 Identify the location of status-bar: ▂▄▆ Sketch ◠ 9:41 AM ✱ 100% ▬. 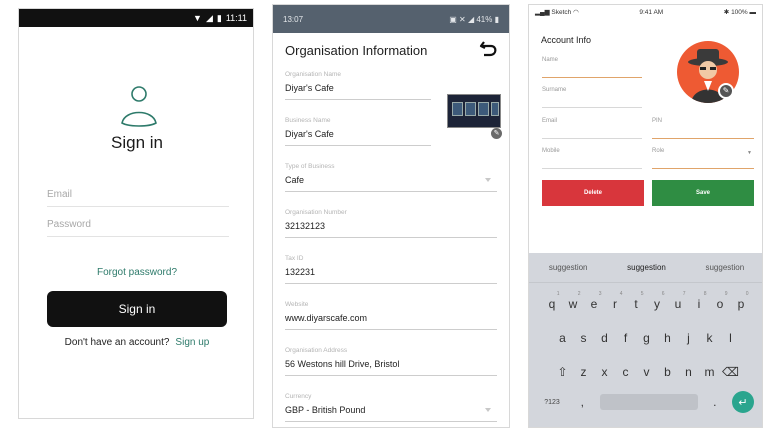
(645, 12).